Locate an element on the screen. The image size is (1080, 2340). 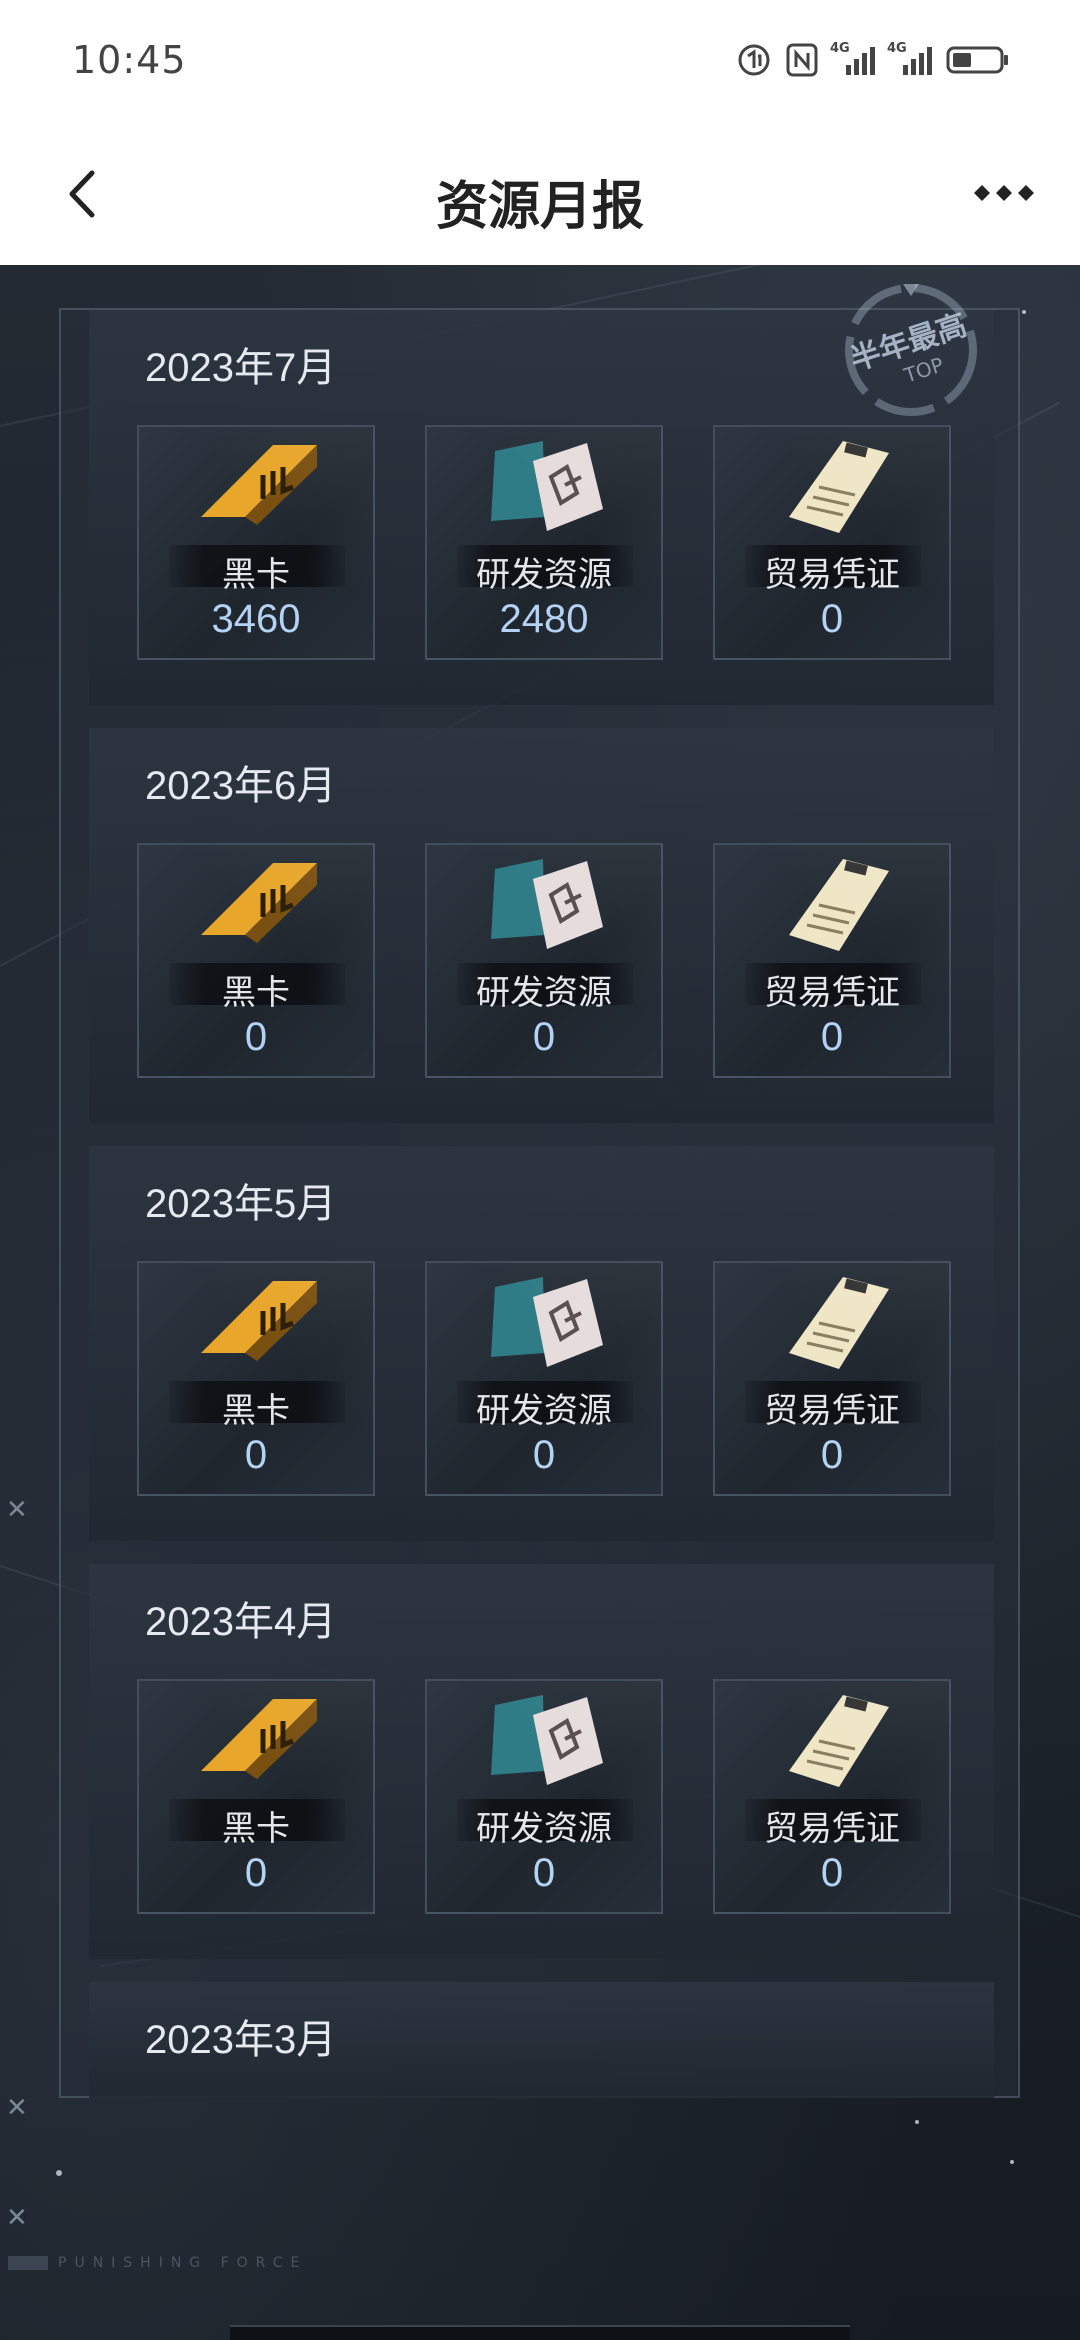
half-year-top-badge: 半年最高 TOP is located at coordinates (911, 350).